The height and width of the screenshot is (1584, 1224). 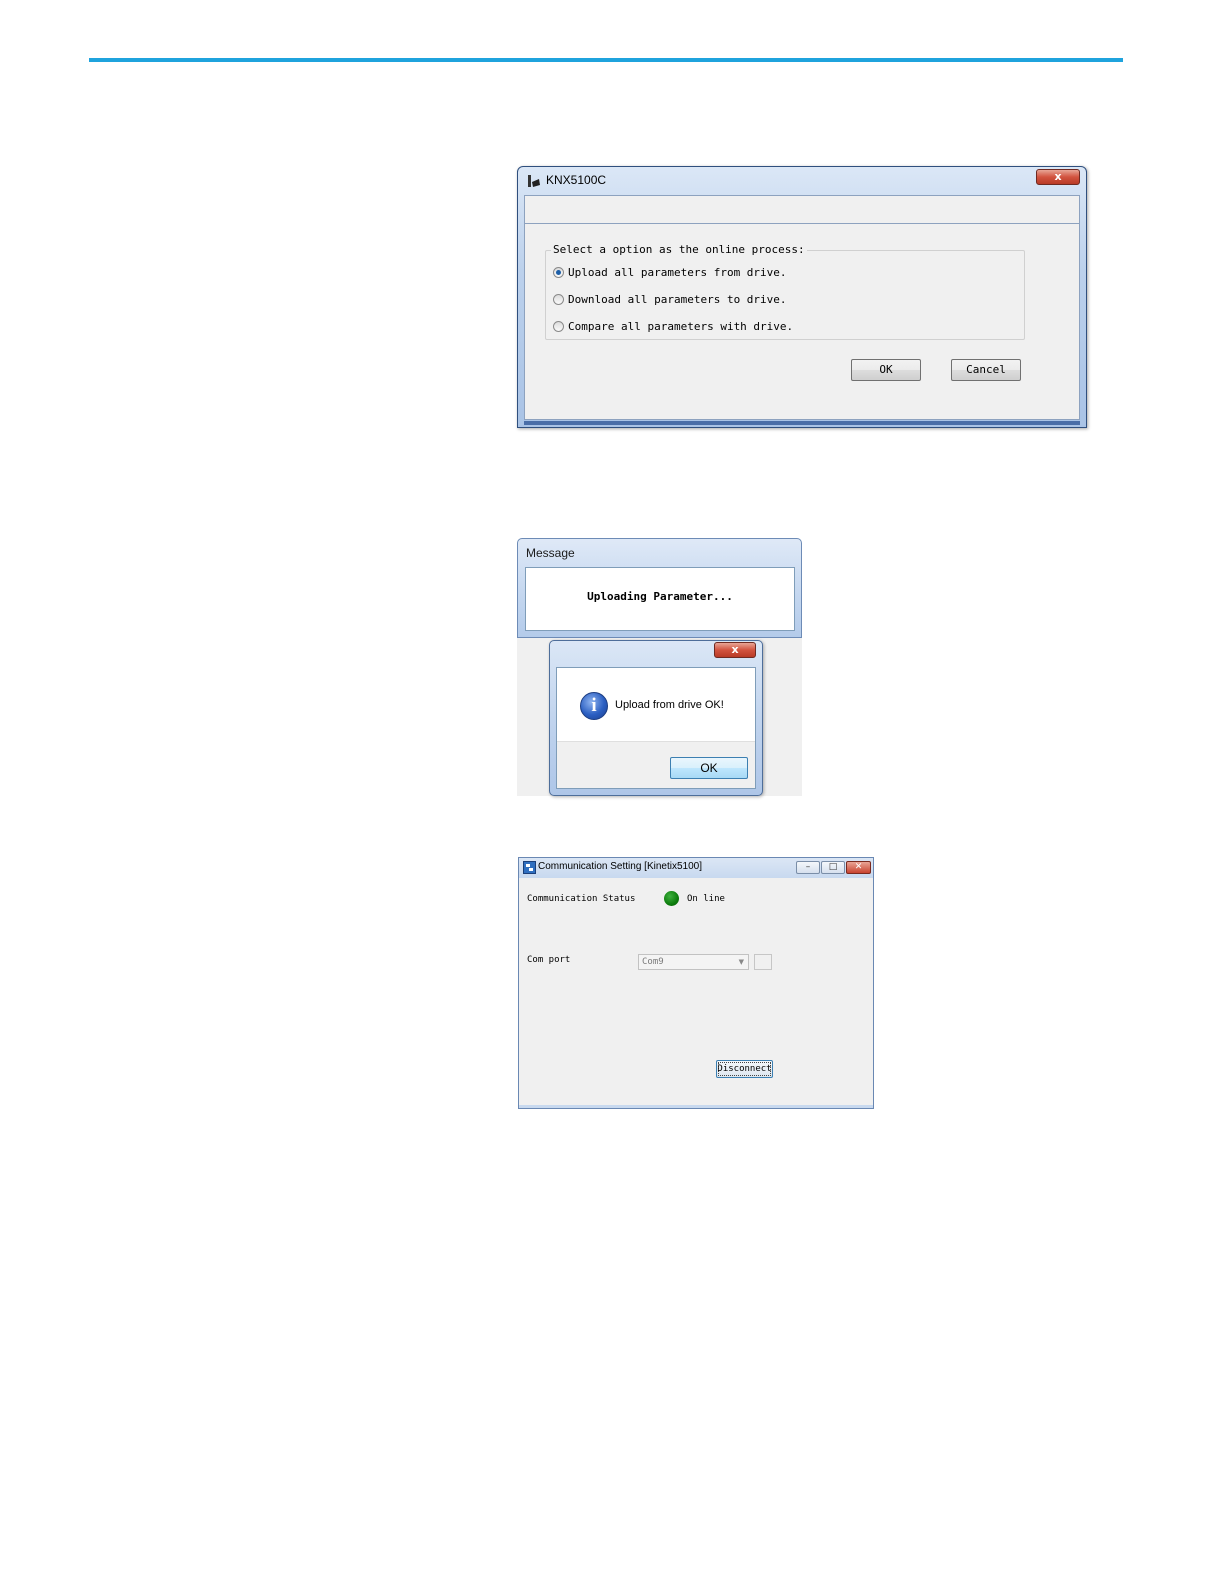 What do you see at coordinates (802, 209) in the screenshot?
I see `knx-menustrip` at bounding box center [802, 209].